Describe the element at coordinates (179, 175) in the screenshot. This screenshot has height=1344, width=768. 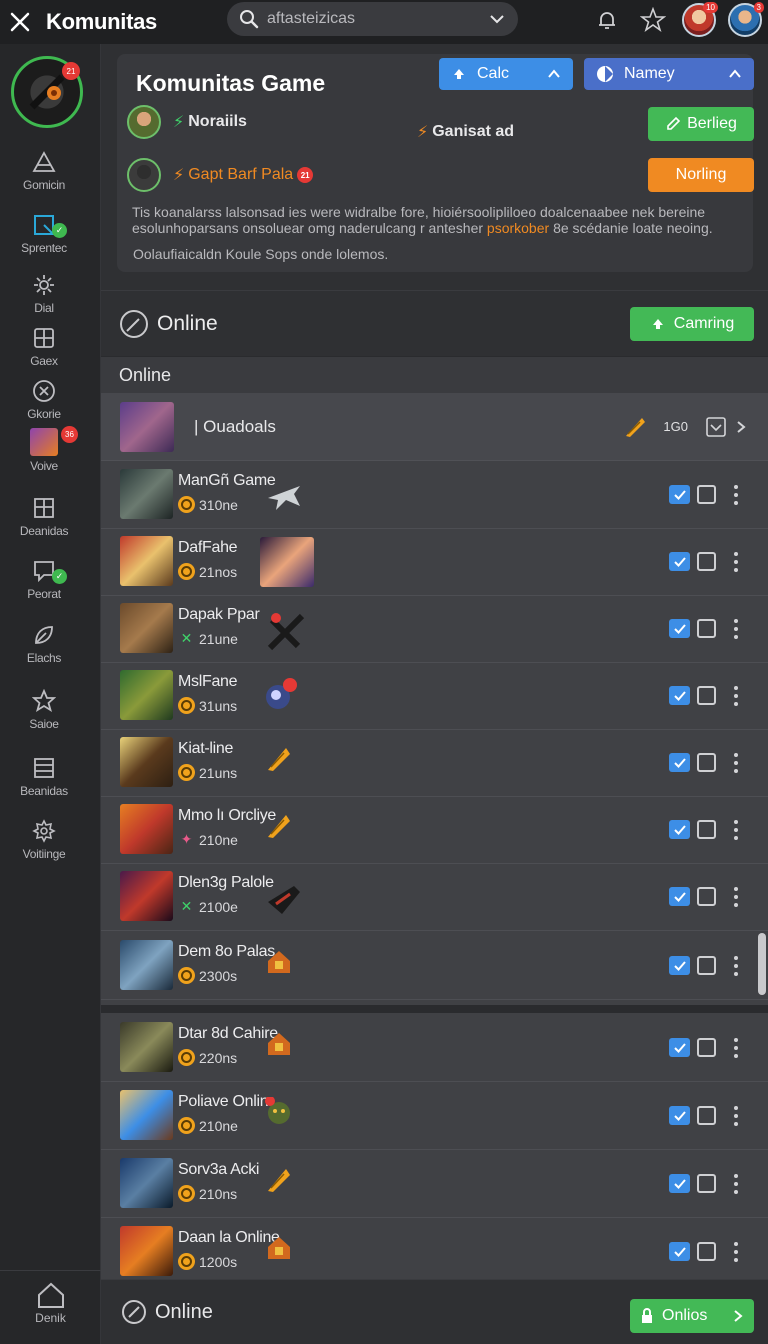
I see `bolt-icon: ⚡` at that location.